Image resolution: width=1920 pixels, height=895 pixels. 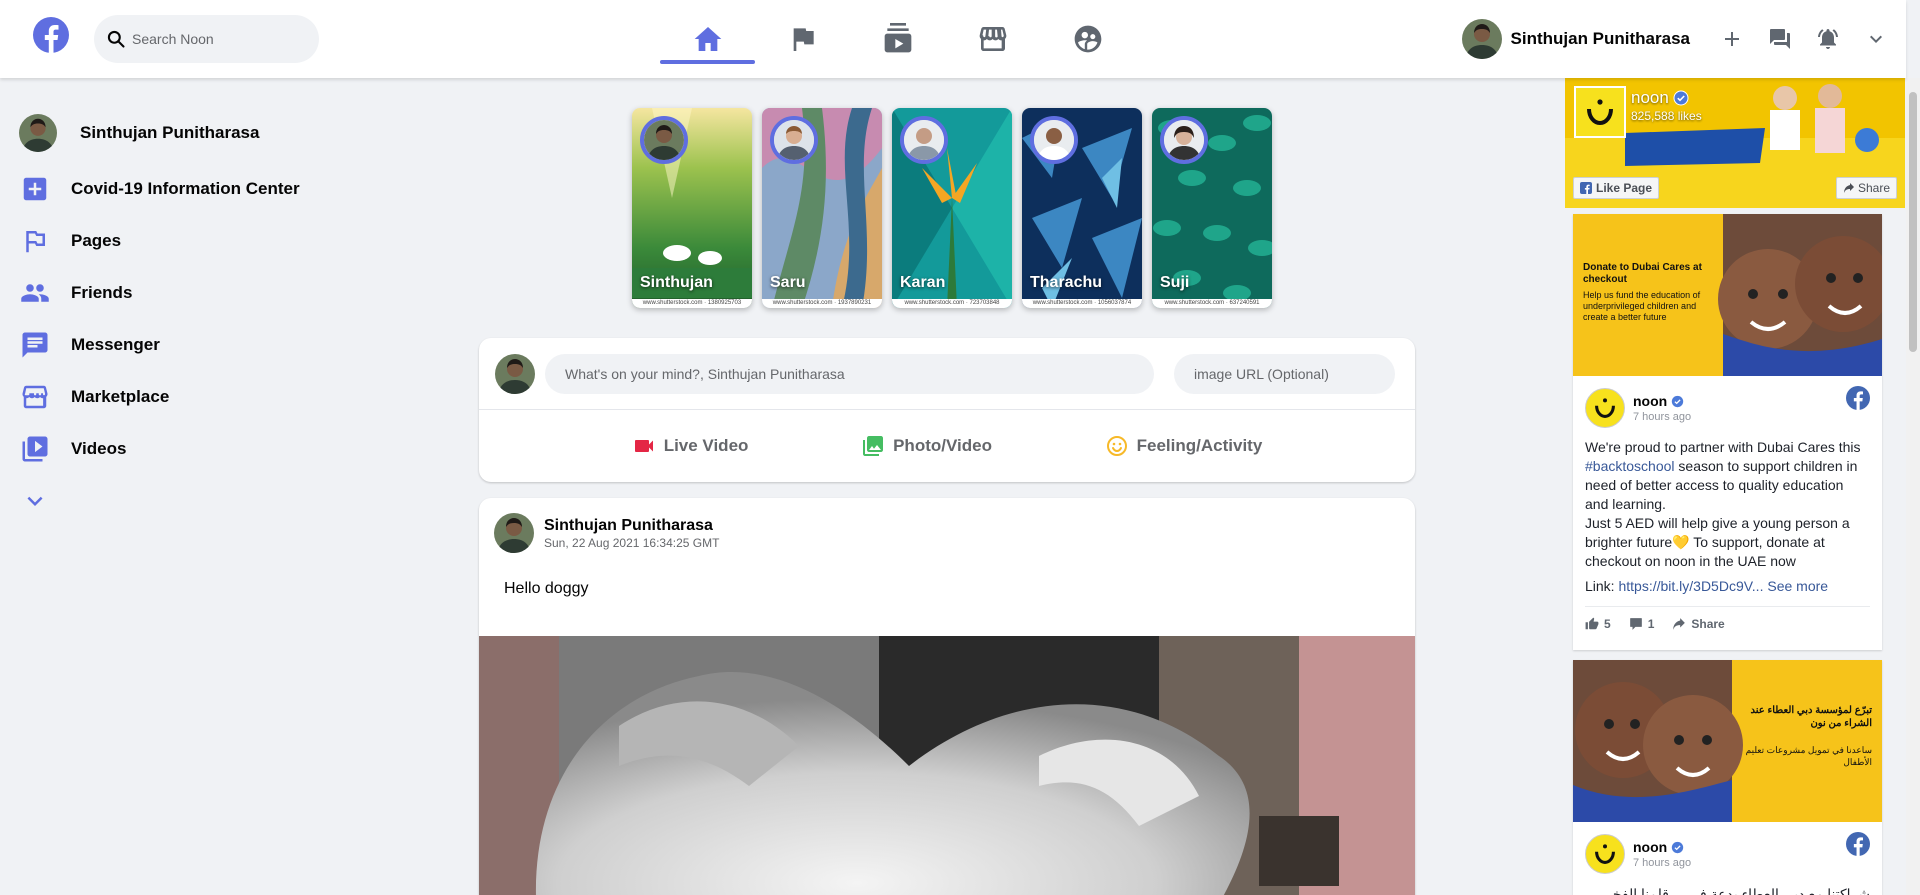 What do you see at coordinates (169, 241) in the screenshot?
I see `sidebar-item-pages: Pages` at bounding box center [169, 241].